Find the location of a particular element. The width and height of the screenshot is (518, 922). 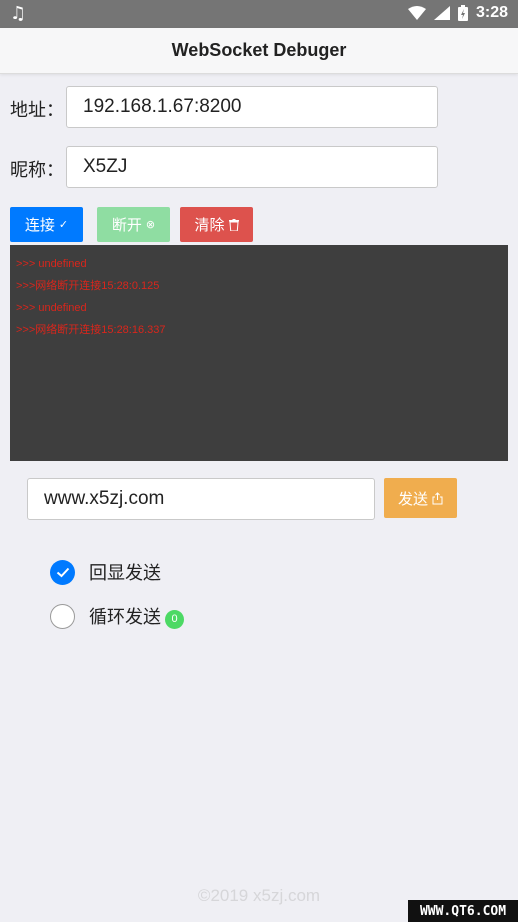

echo-label: 回显发送 is located at coordinates (125, 573).